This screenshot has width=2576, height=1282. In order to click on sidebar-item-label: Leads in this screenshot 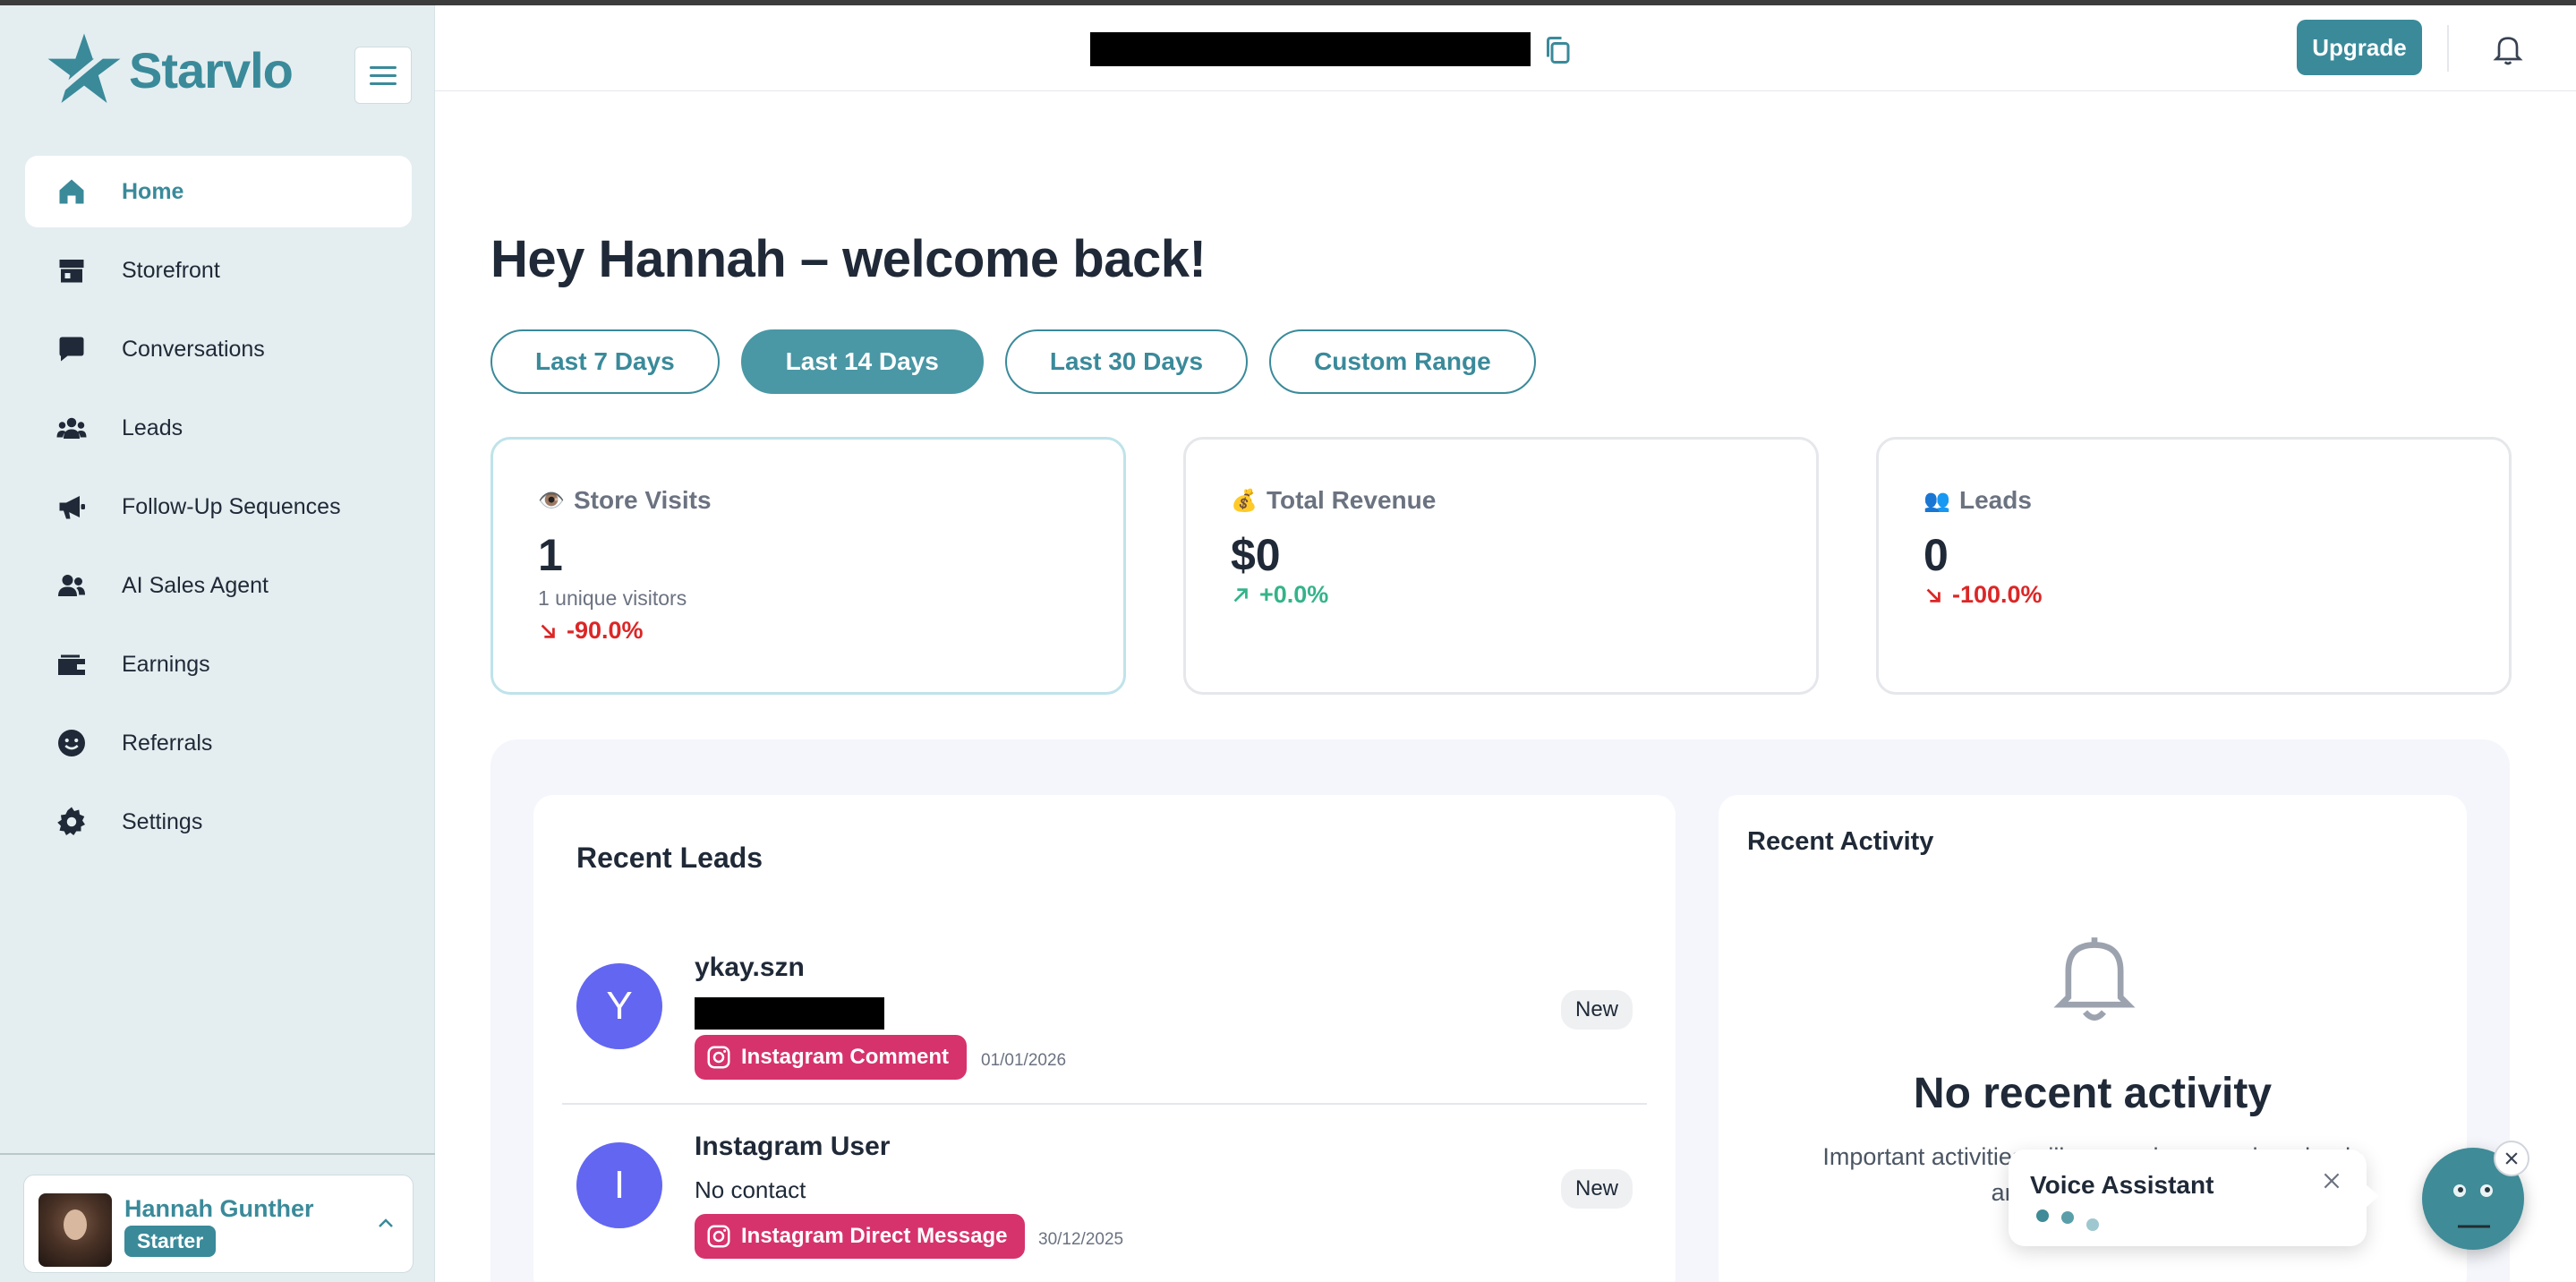, I will do `click(152, 427)`.